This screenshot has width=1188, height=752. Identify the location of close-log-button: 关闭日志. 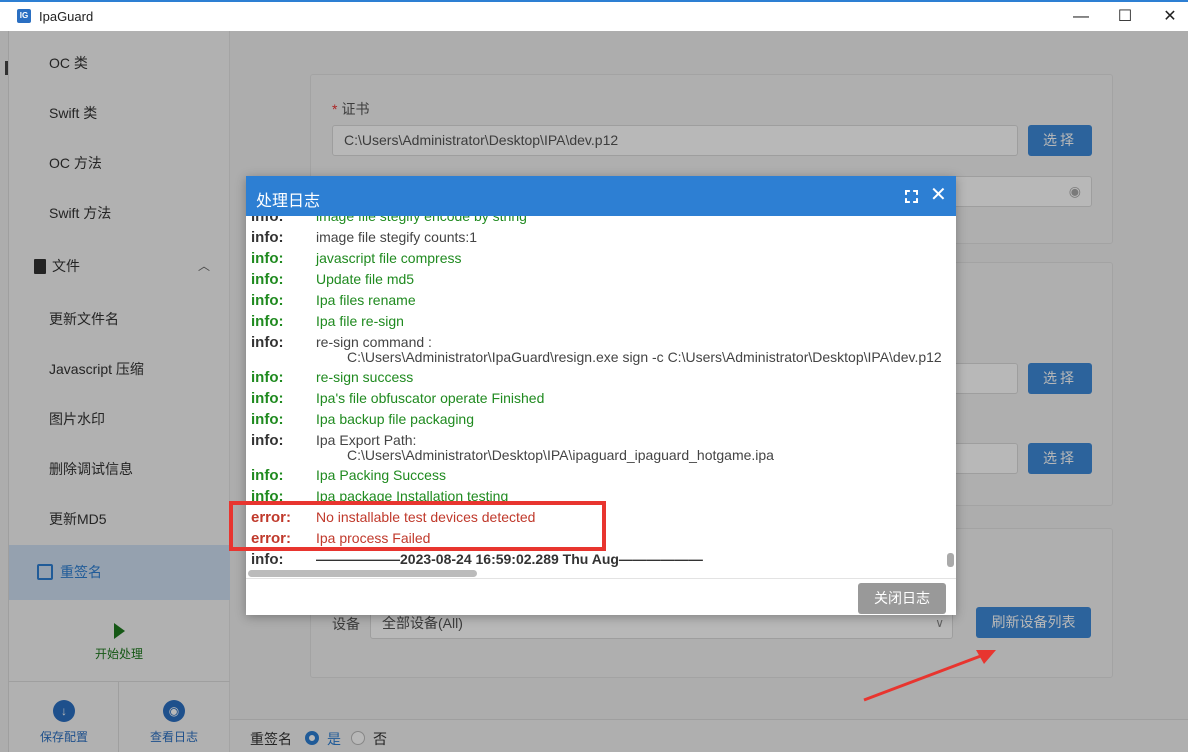
(902, 598).